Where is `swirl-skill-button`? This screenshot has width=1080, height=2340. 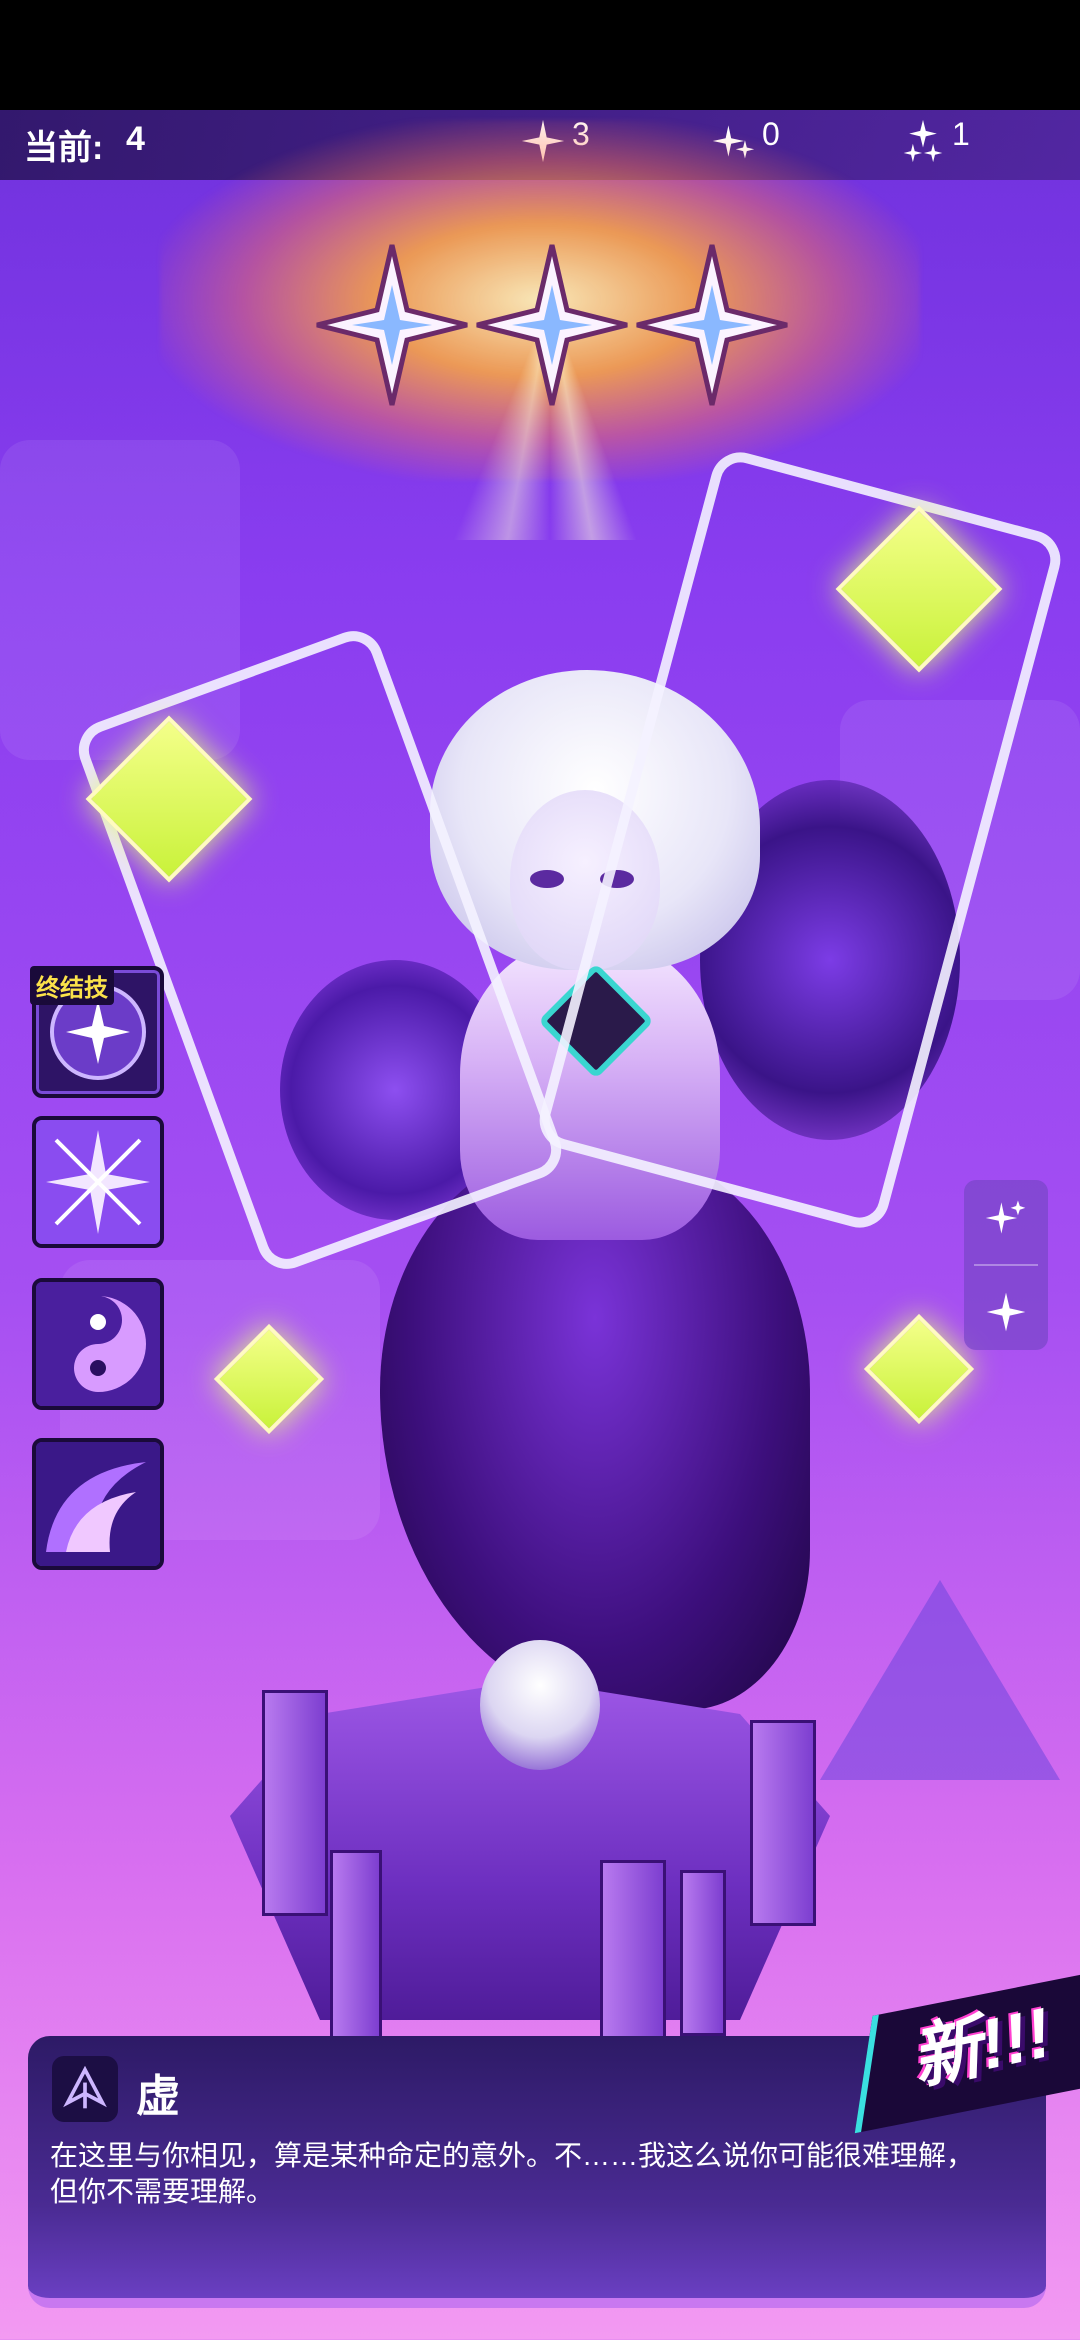 swirl-skill-button is located at coordinates (98, 1344).